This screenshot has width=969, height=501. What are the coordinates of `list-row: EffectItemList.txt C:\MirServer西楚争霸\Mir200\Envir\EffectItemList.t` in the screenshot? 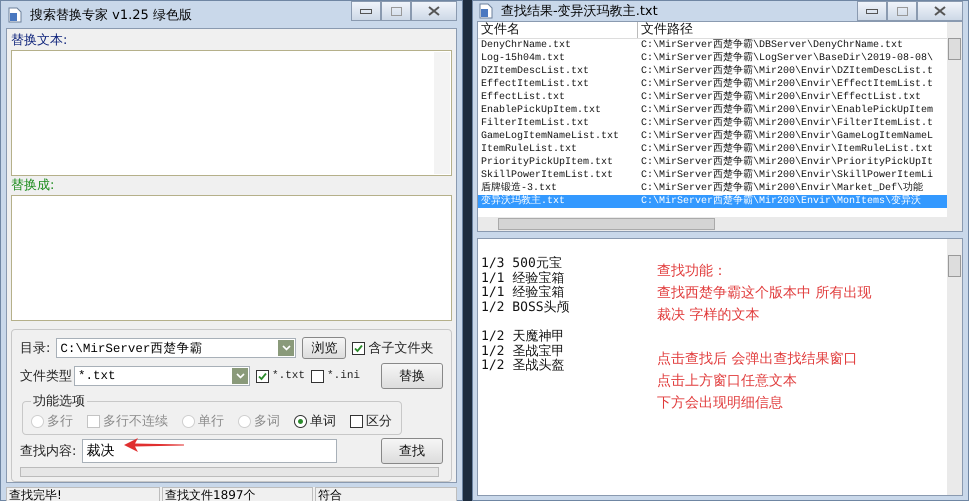 It's located at (712, 84).